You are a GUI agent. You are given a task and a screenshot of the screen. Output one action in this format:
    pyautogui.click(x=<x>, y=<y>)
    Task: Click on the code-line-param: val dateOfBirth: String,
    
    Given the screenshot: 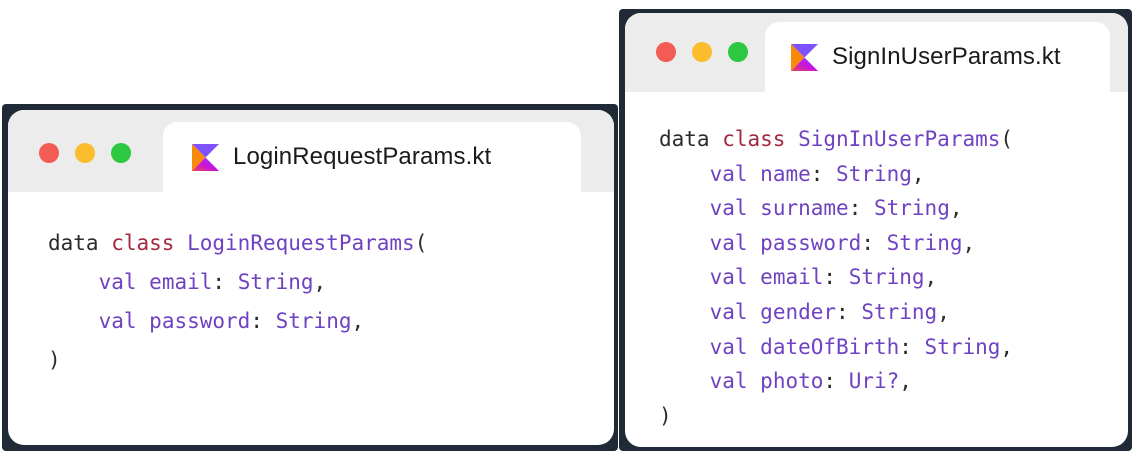 What is the action you would take?
    pyautogui.click(x=861, y=346)
    